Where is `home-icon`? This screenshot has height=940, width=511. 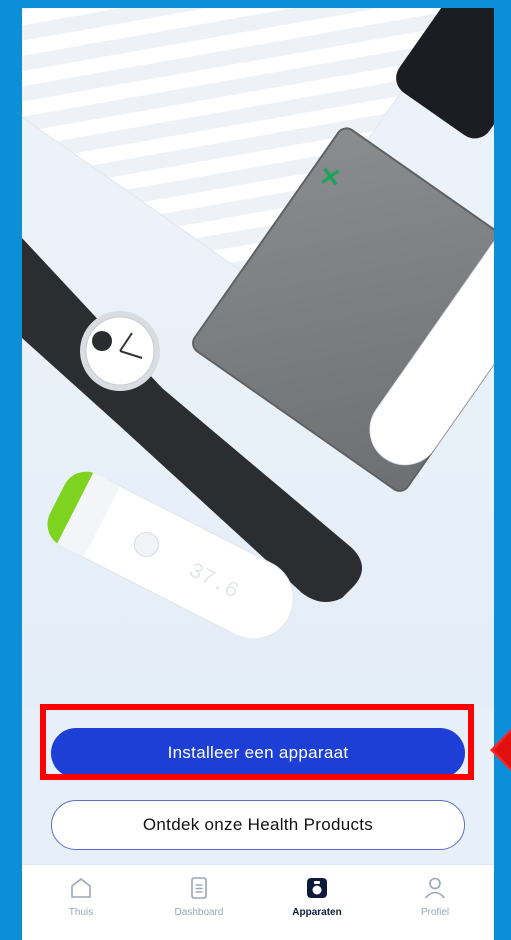
home-icon is located at coordinates (81, 888).